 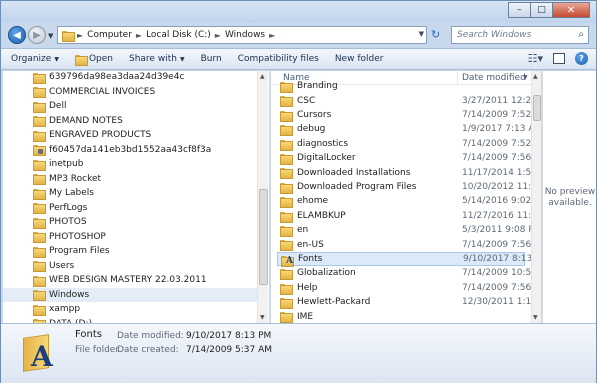 I want to click on search-icon: ⌕, so click(x=581, y=34).